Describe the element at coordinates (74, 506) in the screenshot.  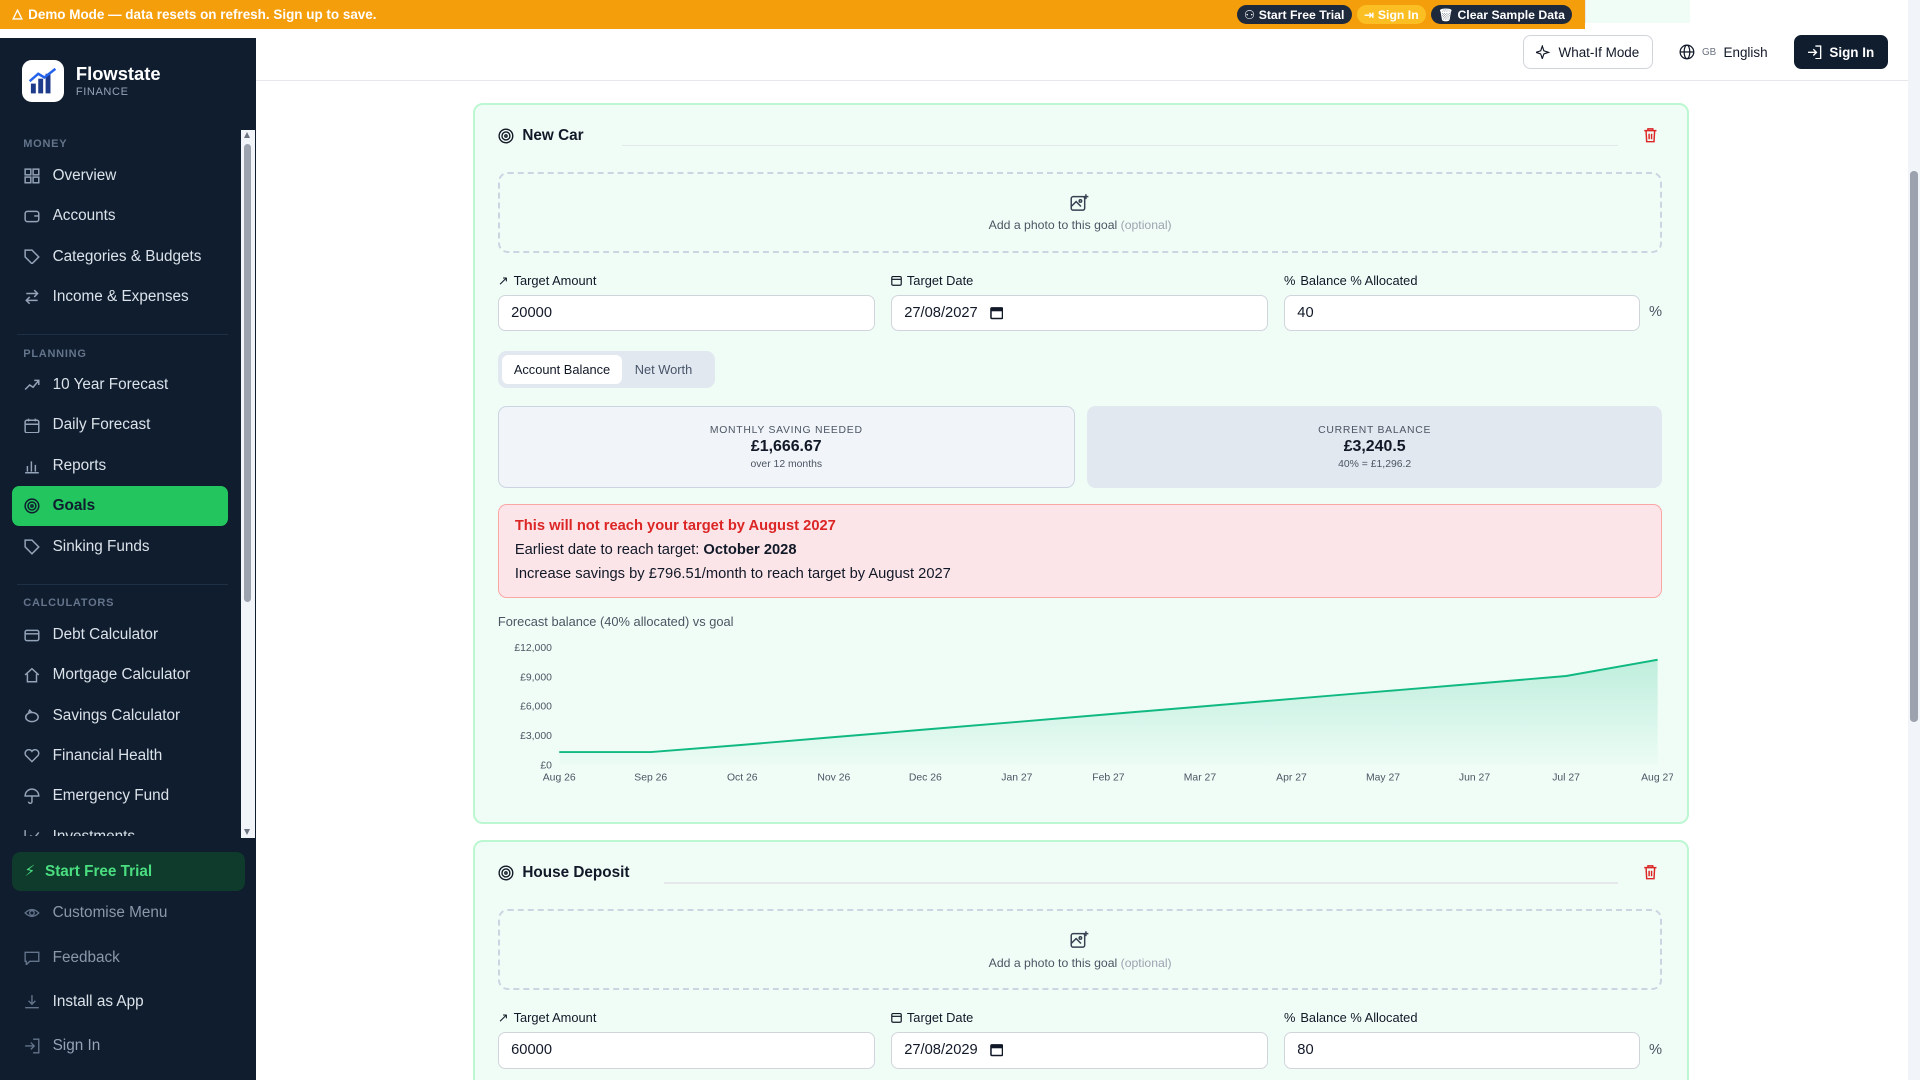
I see `sidebar-item-label: Goals` at that location.